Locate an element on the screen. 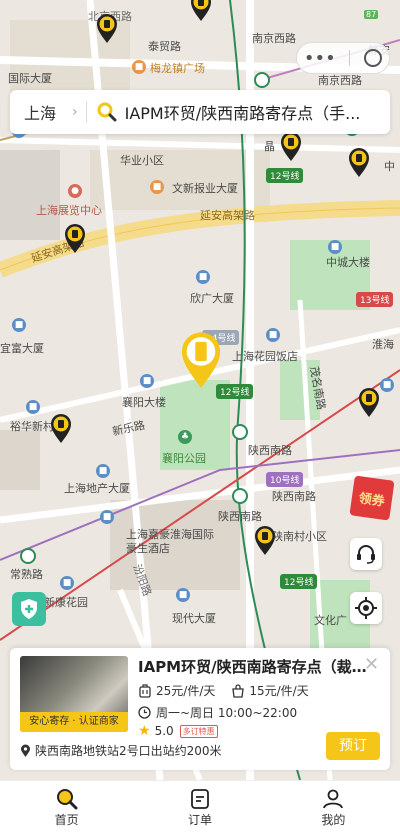  suitcase-icon is located at coordinates (145, 690).